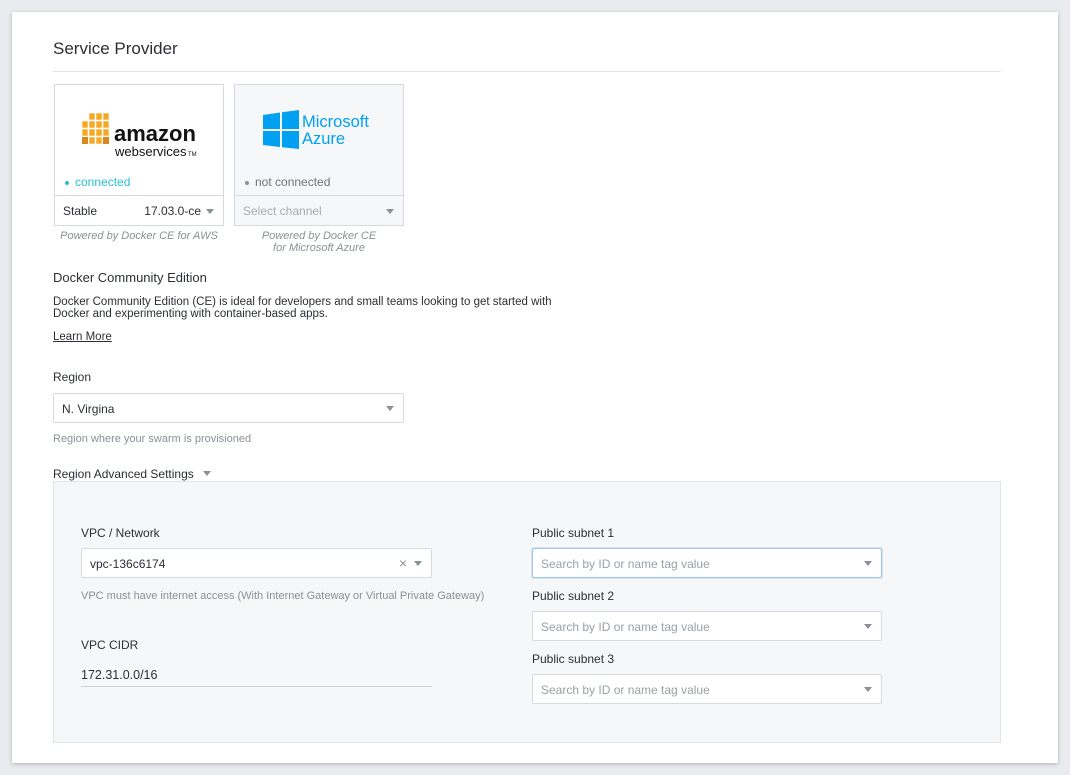 The image size is (1070, 775). I want to click on public-subnet-2-select: Search by ID or name tag value, so click(707, 626).